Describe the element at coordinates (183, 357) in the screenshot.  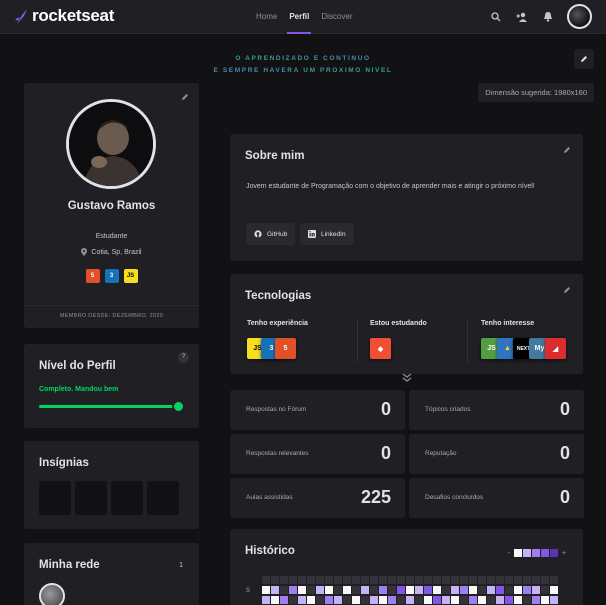
I see `help-icon: ?` at that location.